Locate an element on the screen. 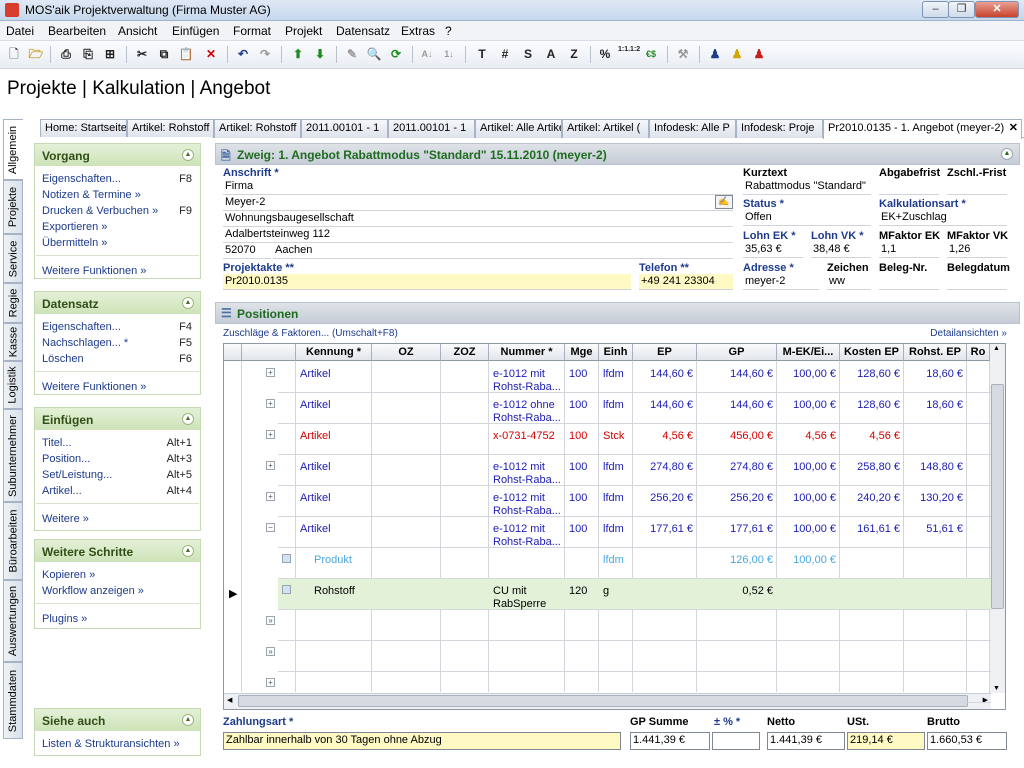  cell-ep: 256,20 € is located at coordinates (665, 498).